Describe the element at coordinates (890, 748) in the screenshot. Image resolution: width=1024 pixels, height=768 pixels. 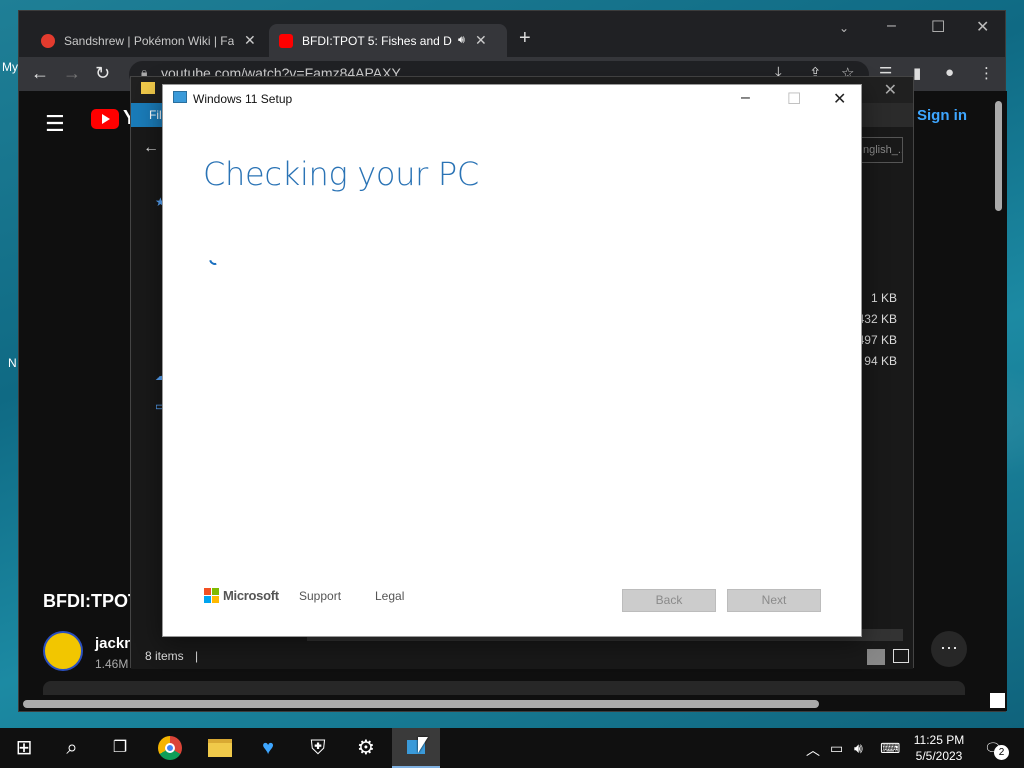
I see `keyboard-icon: ⌨` at that location.